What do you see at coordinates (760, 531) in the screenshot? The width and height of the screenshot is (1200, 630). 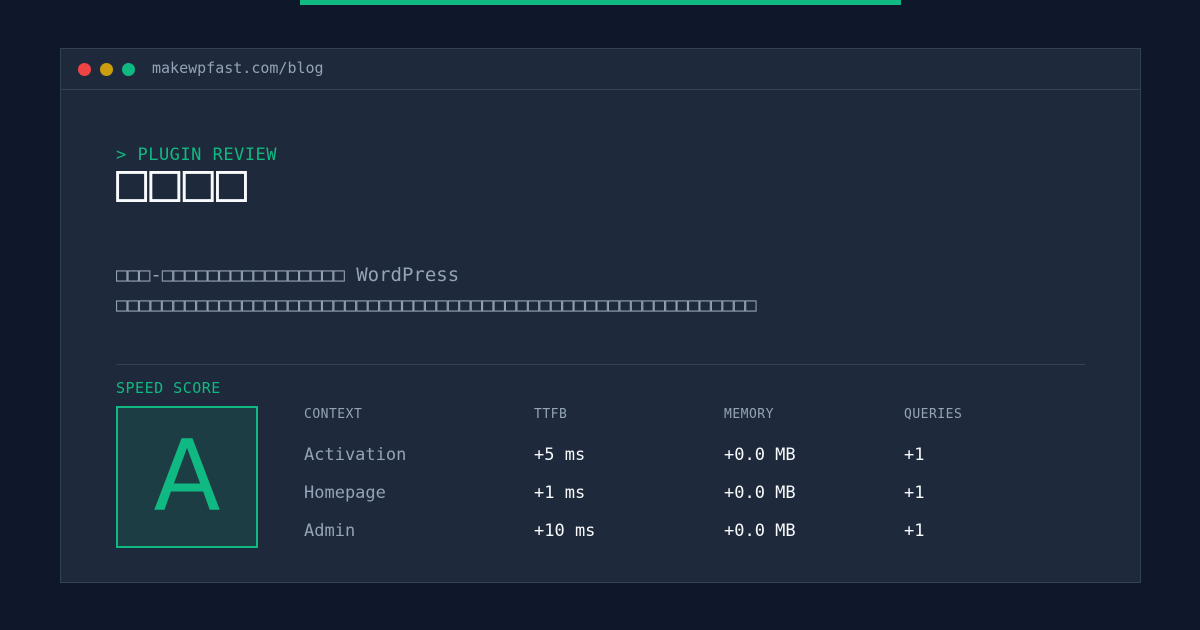 I see `table-row-admin-memory: +0.0 MB` at bounding box center [760, 531].